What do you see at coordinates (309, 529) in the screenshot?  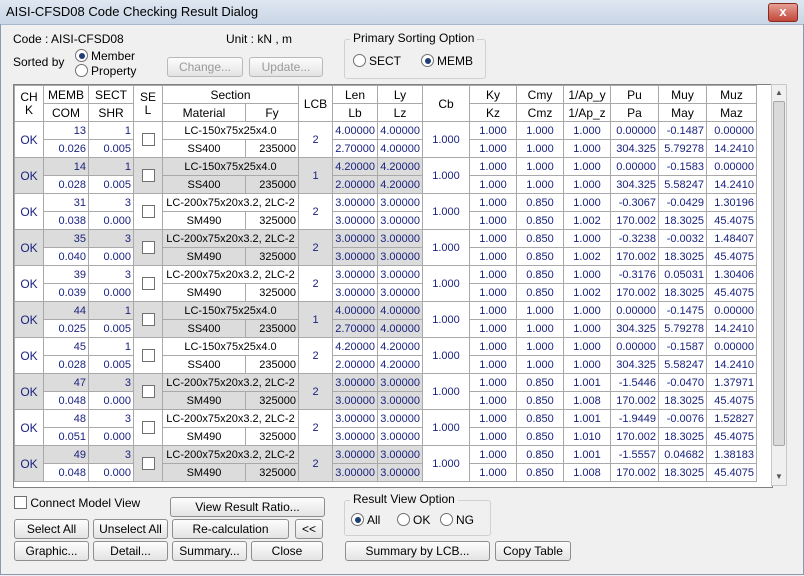 I see `collapse-button: <<` at bounding box center [309, 529].